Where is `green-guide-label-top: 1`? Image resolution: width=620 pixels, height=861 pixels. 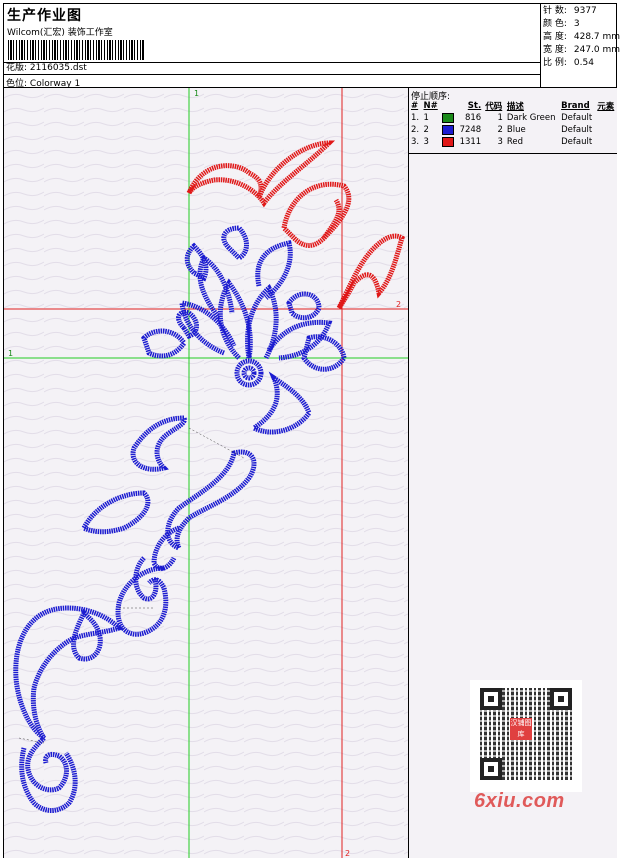 green-guide-label-top: 1 is located at coordinates (196, 93).